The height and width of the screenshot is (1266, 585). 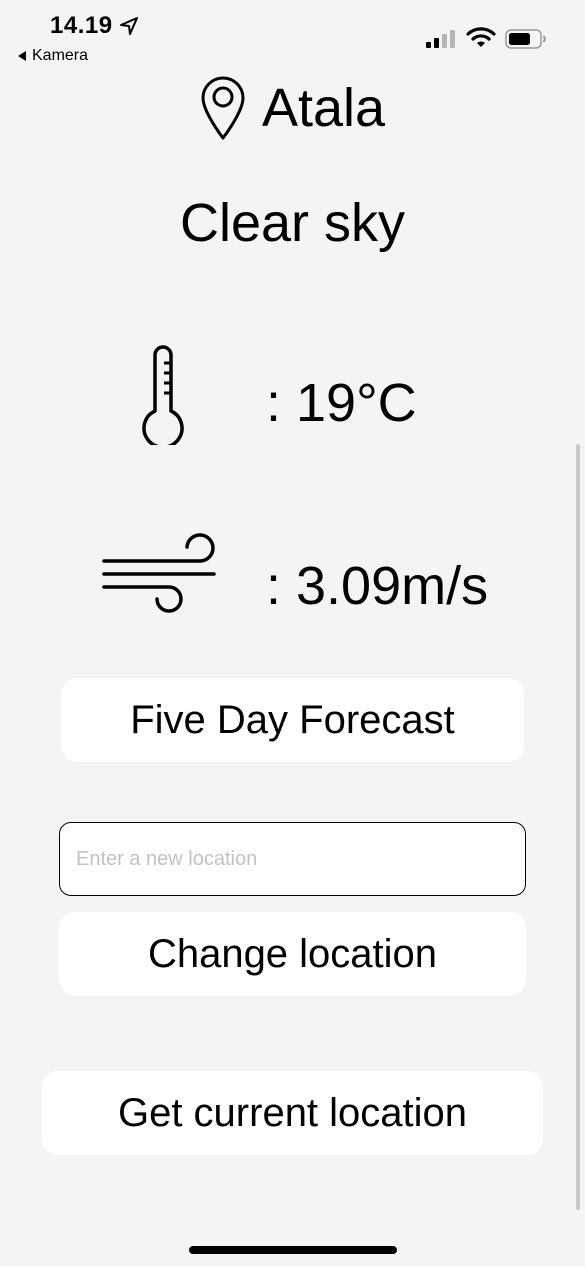 What do you see at coordinates (22, 56) in the screenshot?
I see `back-triangle-icon` at bounding box center [22, 56].